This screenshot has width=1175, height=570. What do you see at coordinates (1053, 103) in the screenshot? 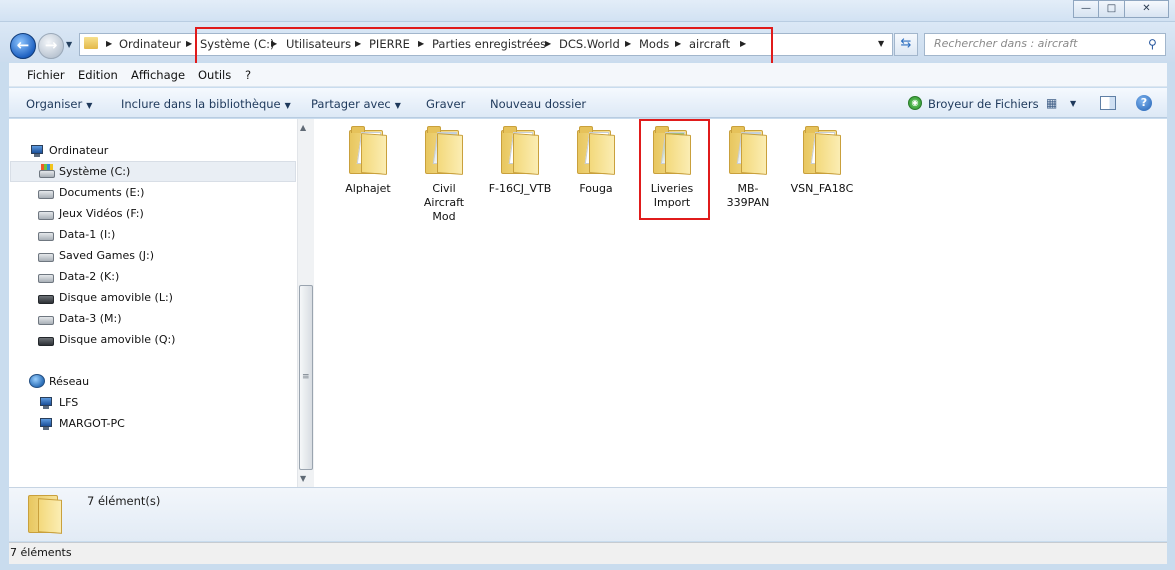
I see `view-options-icon: ▦` at bounding box center [1053, 103].